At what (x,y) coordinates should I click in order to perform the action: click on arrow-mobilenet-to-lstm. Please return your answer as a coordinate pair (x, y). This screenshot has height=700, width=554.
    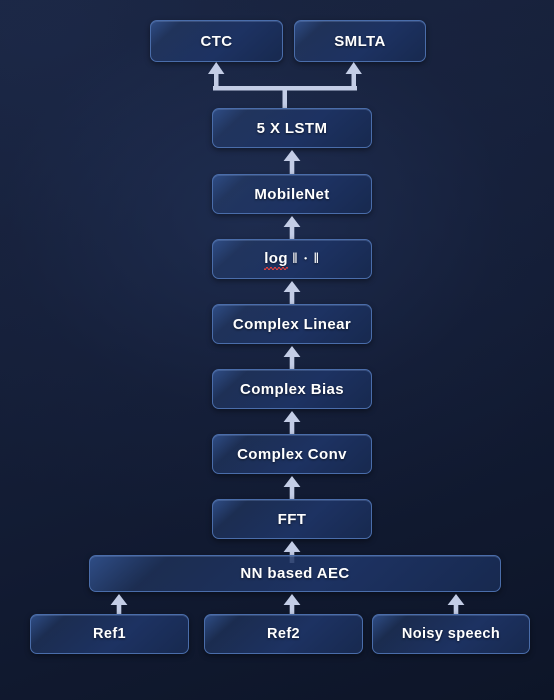
    Looking at the image, I should click on (292, 162).